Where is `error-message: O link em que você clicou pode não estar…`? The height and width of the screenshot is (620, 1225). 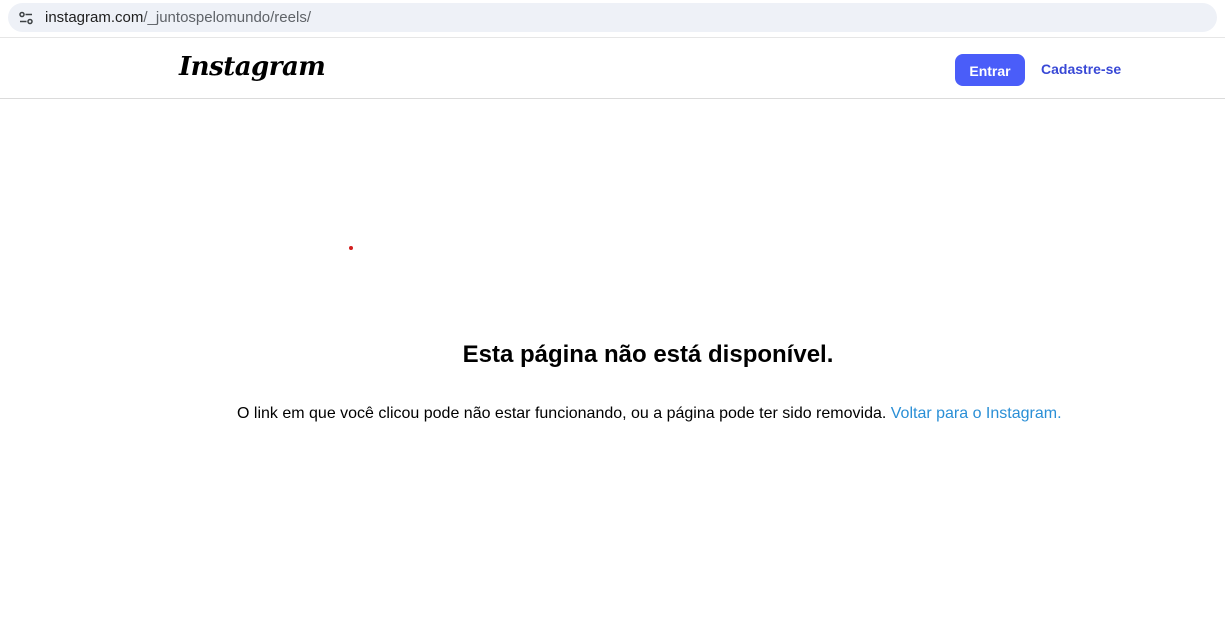 error-message: O link em que você clicou pode não estar… is located at coordinates (649, 414).